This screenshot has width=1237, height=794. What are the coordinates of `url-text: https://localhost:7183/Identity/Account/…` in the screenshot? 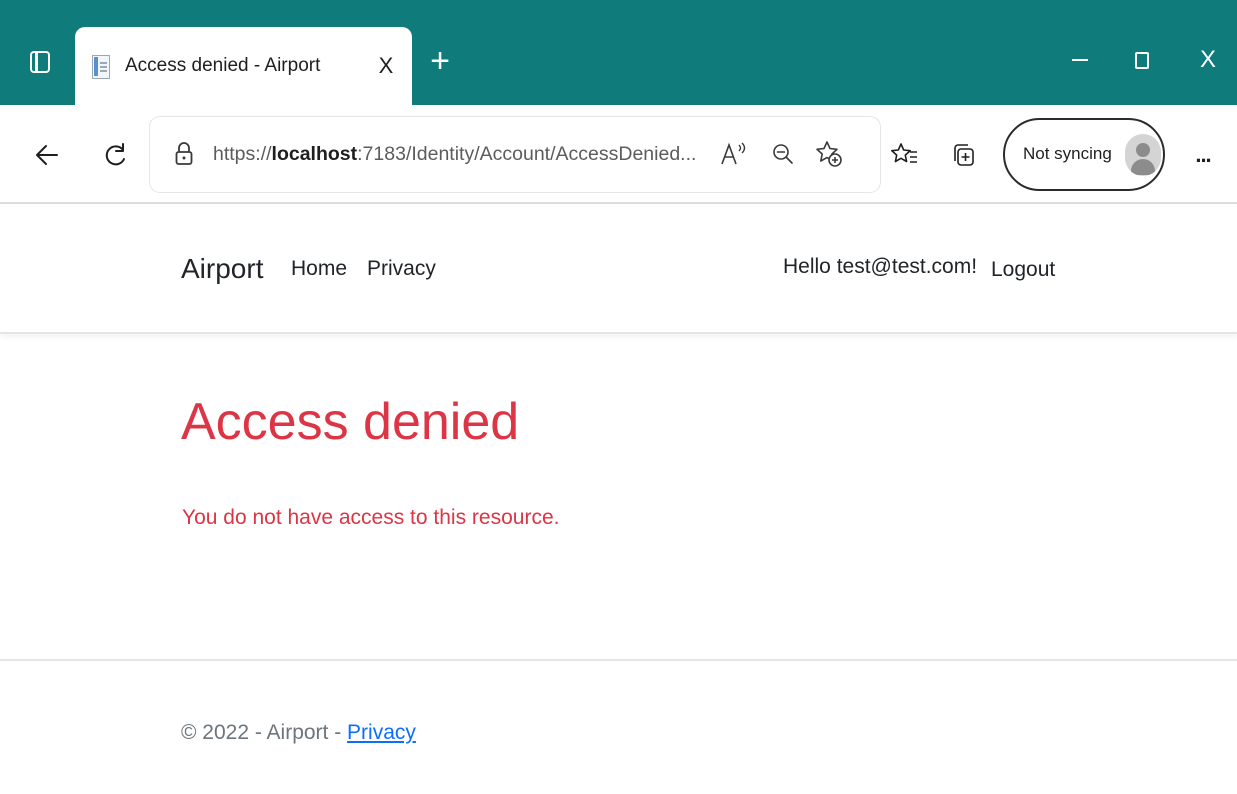 It's located at (475, 154).